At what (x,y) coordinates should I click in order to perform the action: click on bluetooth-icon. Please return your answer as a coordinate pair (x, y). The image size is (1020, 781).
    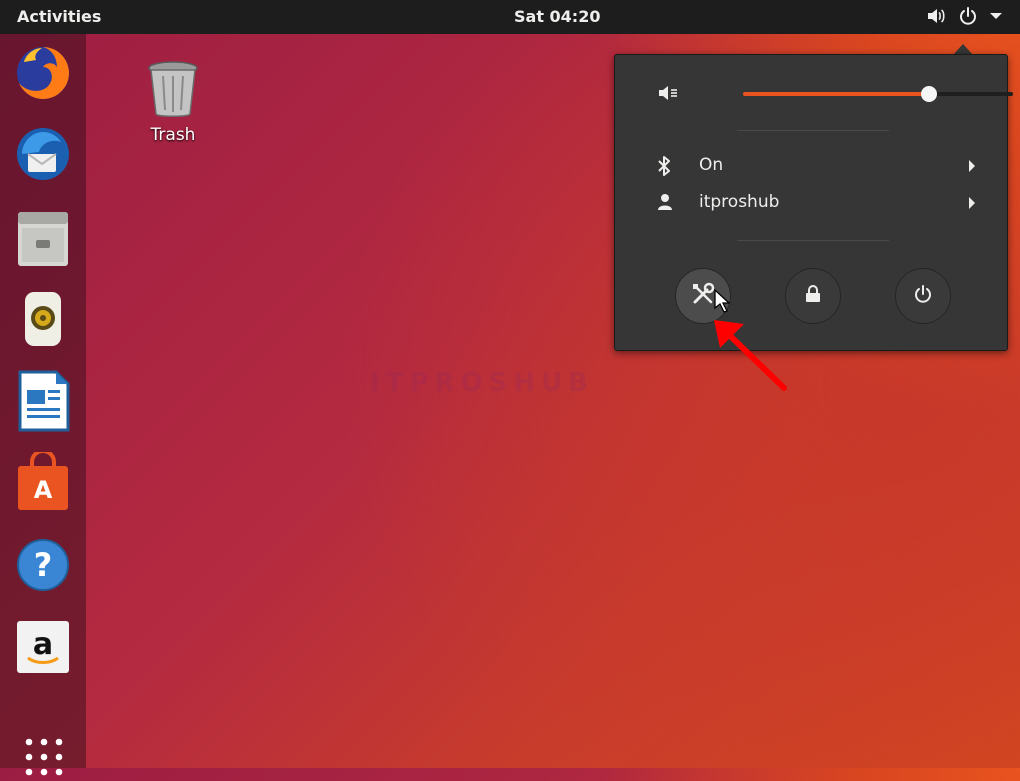
    Looking at the image, I should click on (664, 168).